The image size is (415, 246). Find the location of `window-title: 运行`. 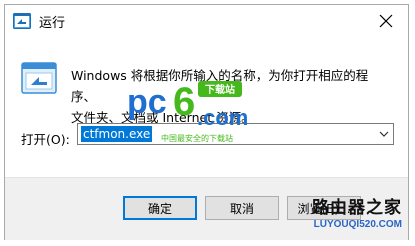

window-title: 运行 is located at coordinates (52, 23).